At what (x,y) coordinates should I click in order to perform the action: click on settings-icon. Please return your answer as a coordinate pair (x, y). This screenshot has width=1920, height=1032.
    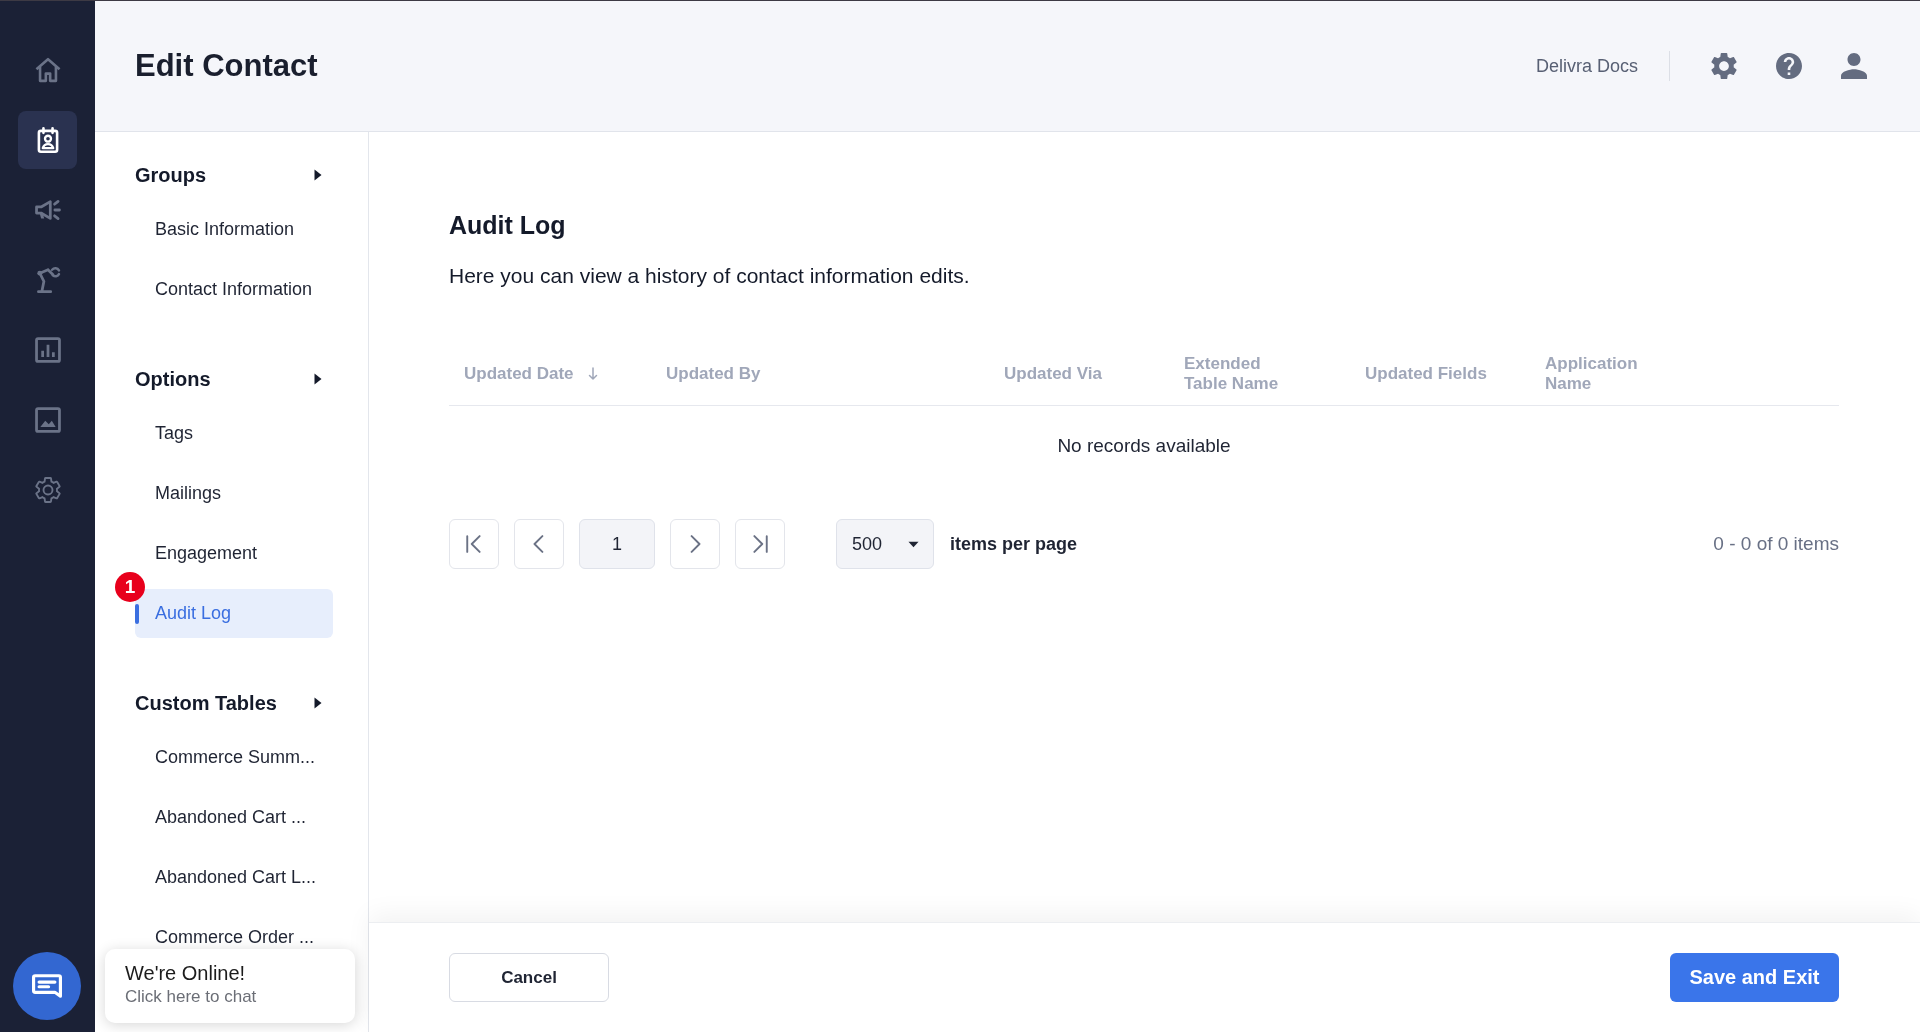
    Looking at the image, I should click on (1724, 66).